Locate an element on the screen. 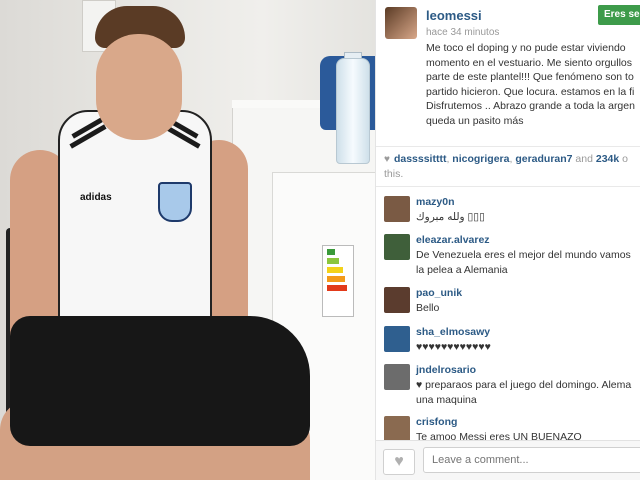 This screenshot has height=480, width=640. commenter-username: sha_elmosawy is located at coordinates (453, 332).